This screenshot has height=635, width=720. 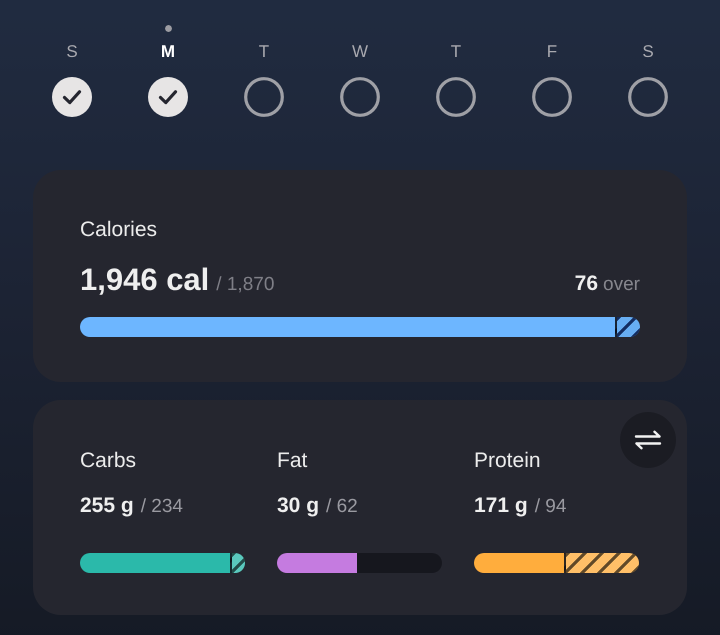 What do you see at coordinates (161, 507) in the screenshot?
I see `macro-goal: / 234` at bounding box center [161, 507].